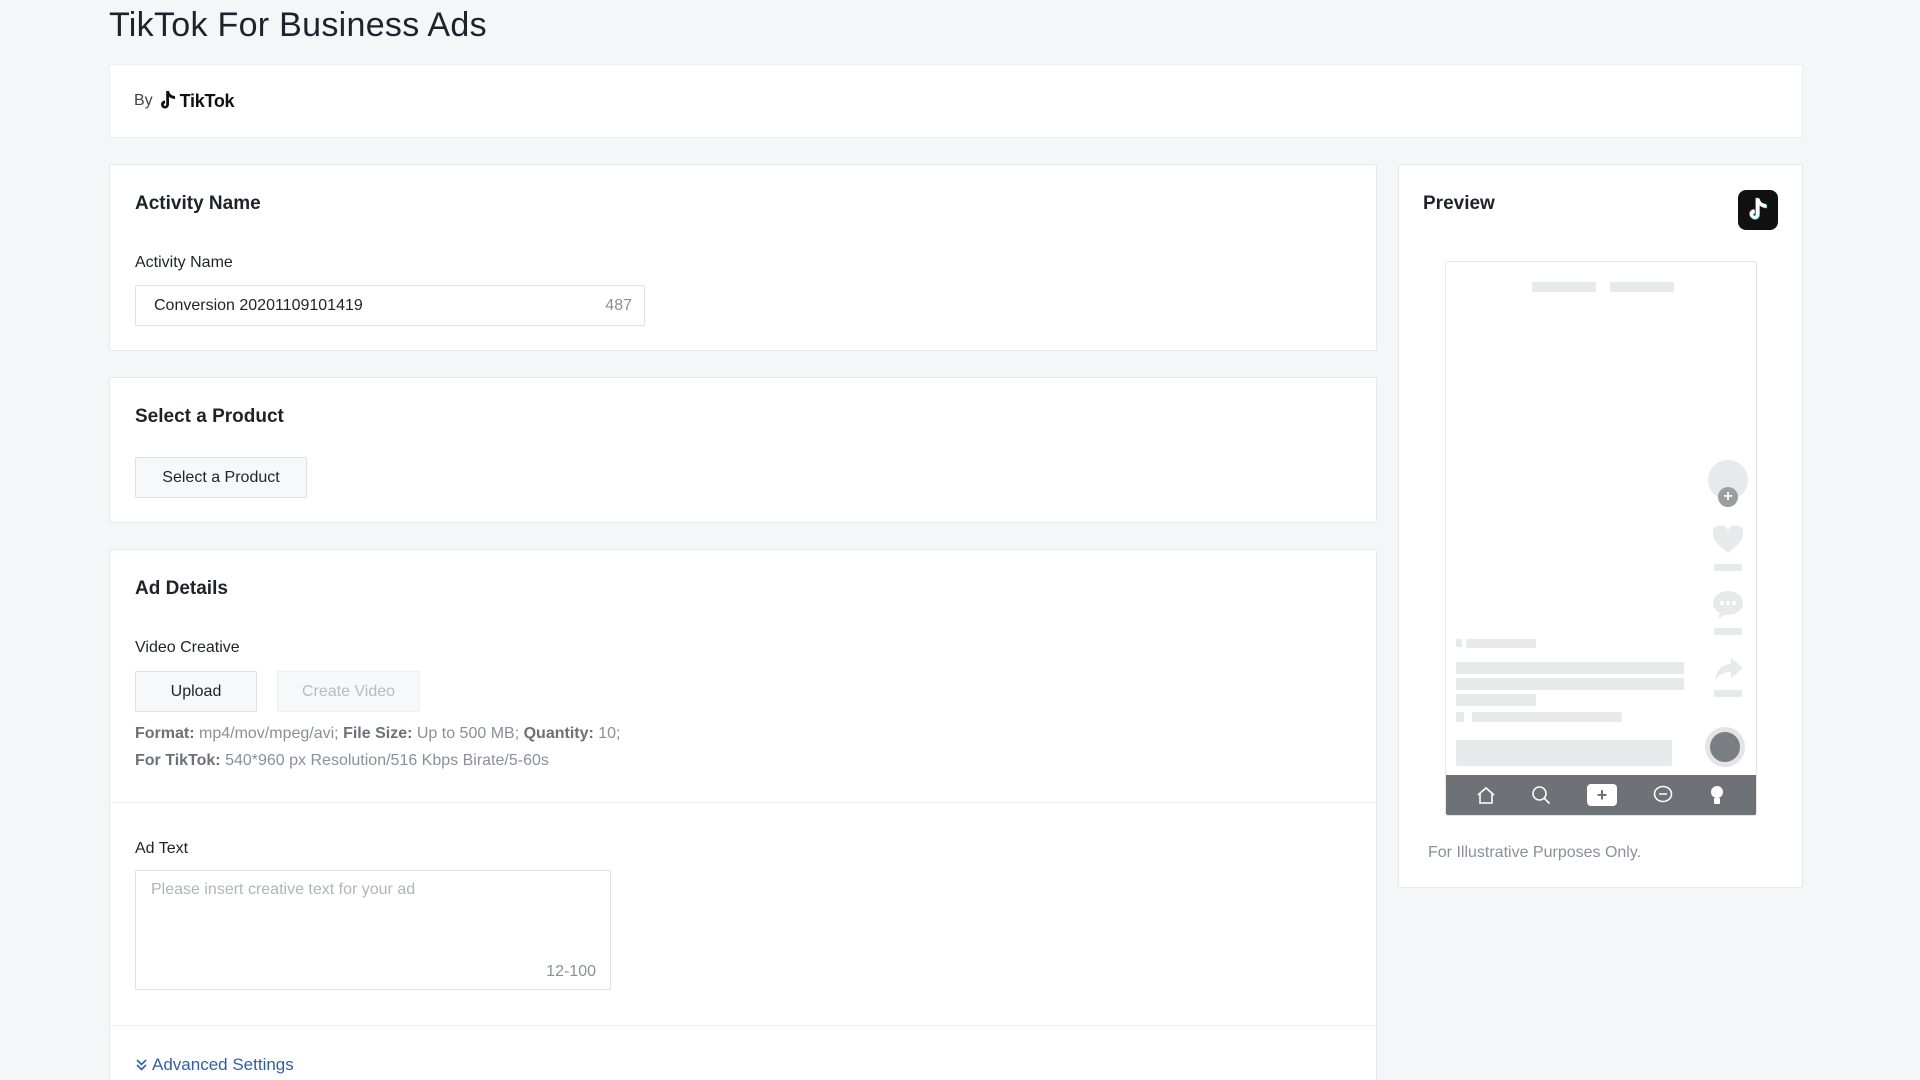  I want to click on spec-tiktok-key: For TikTok:, so click(178, 760).